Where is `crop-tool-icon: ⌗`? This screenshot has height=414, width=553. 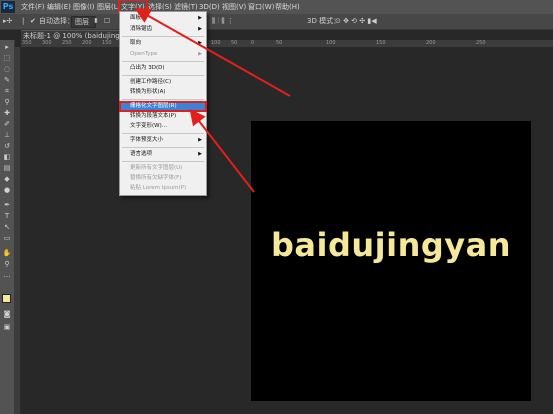
crop-tool-icon: ⌗ is located at coordinates (7, 91).